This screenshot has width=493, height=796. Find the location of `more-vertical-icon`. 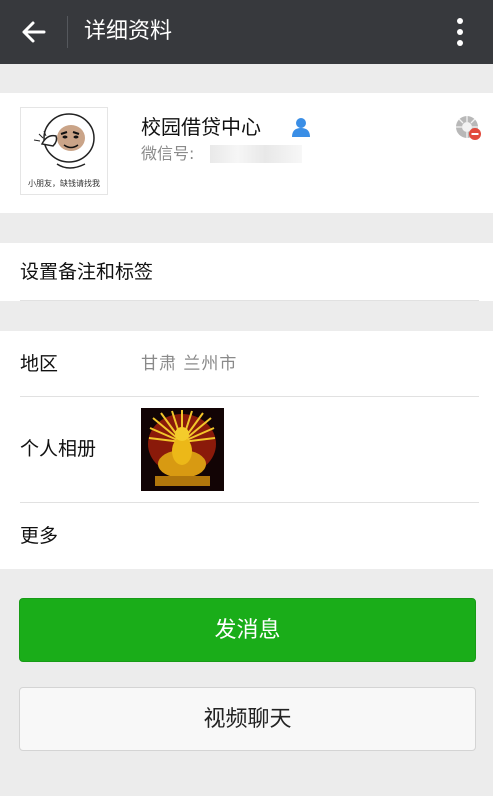

more-vertical-icon is located at coordinates (460, 32).